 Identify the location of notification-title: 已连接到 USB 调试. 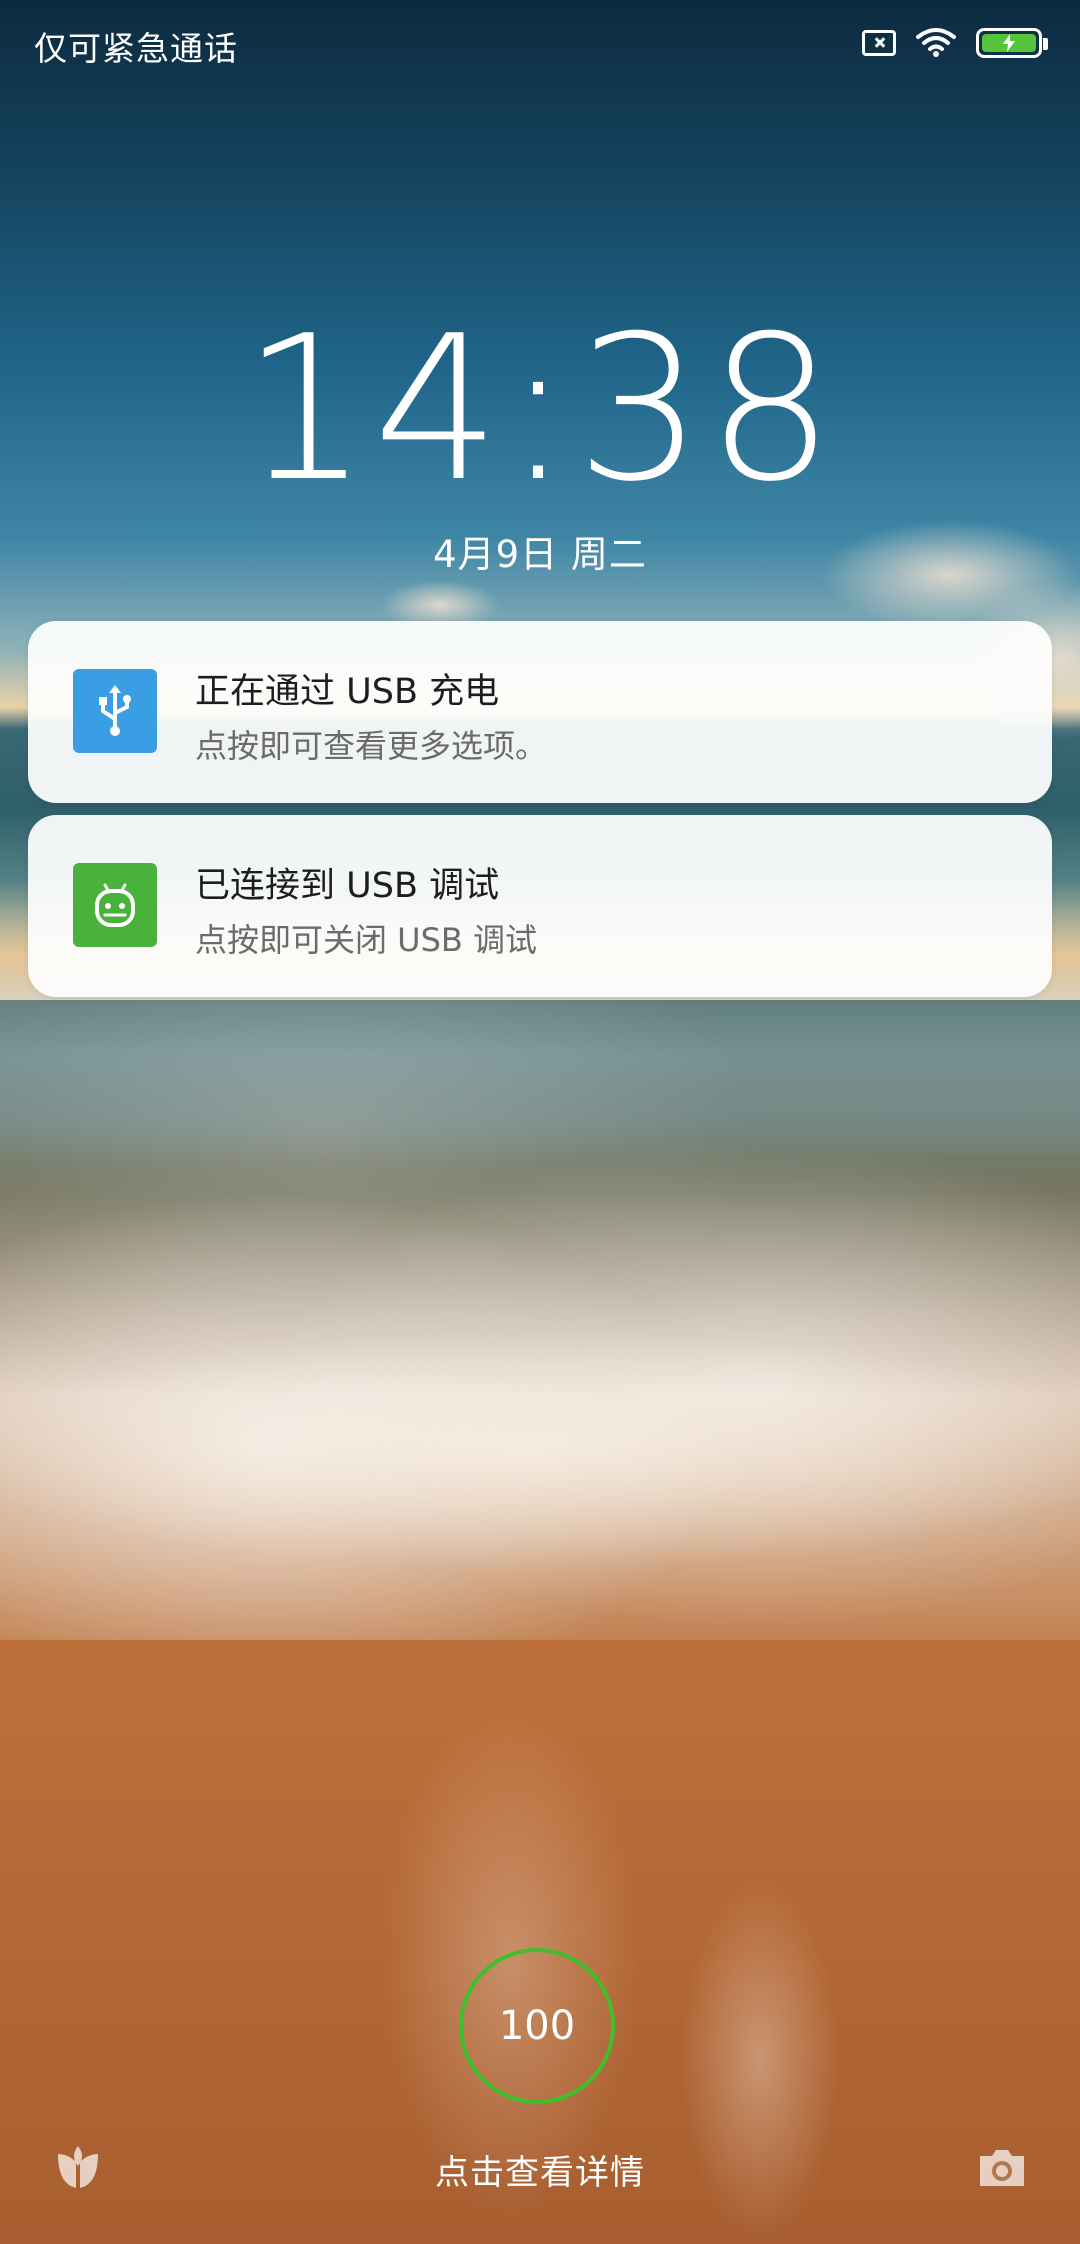
(347, 886).